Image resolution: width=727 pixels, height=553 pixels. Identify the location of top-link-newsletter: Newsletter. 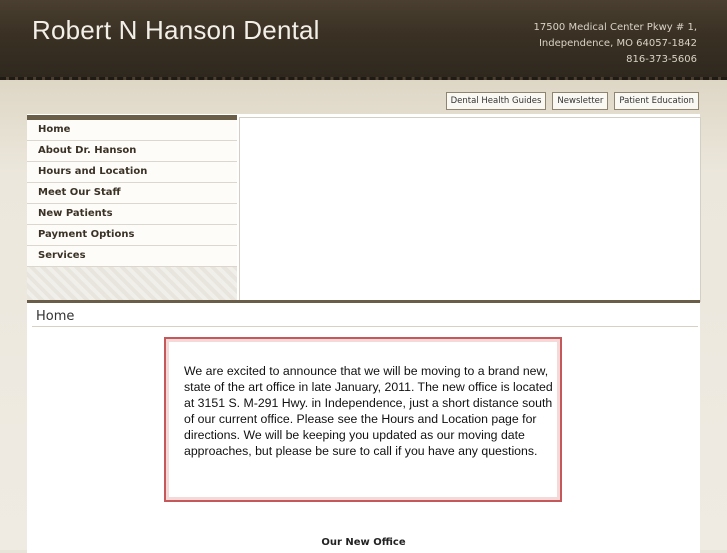
(580, 101).